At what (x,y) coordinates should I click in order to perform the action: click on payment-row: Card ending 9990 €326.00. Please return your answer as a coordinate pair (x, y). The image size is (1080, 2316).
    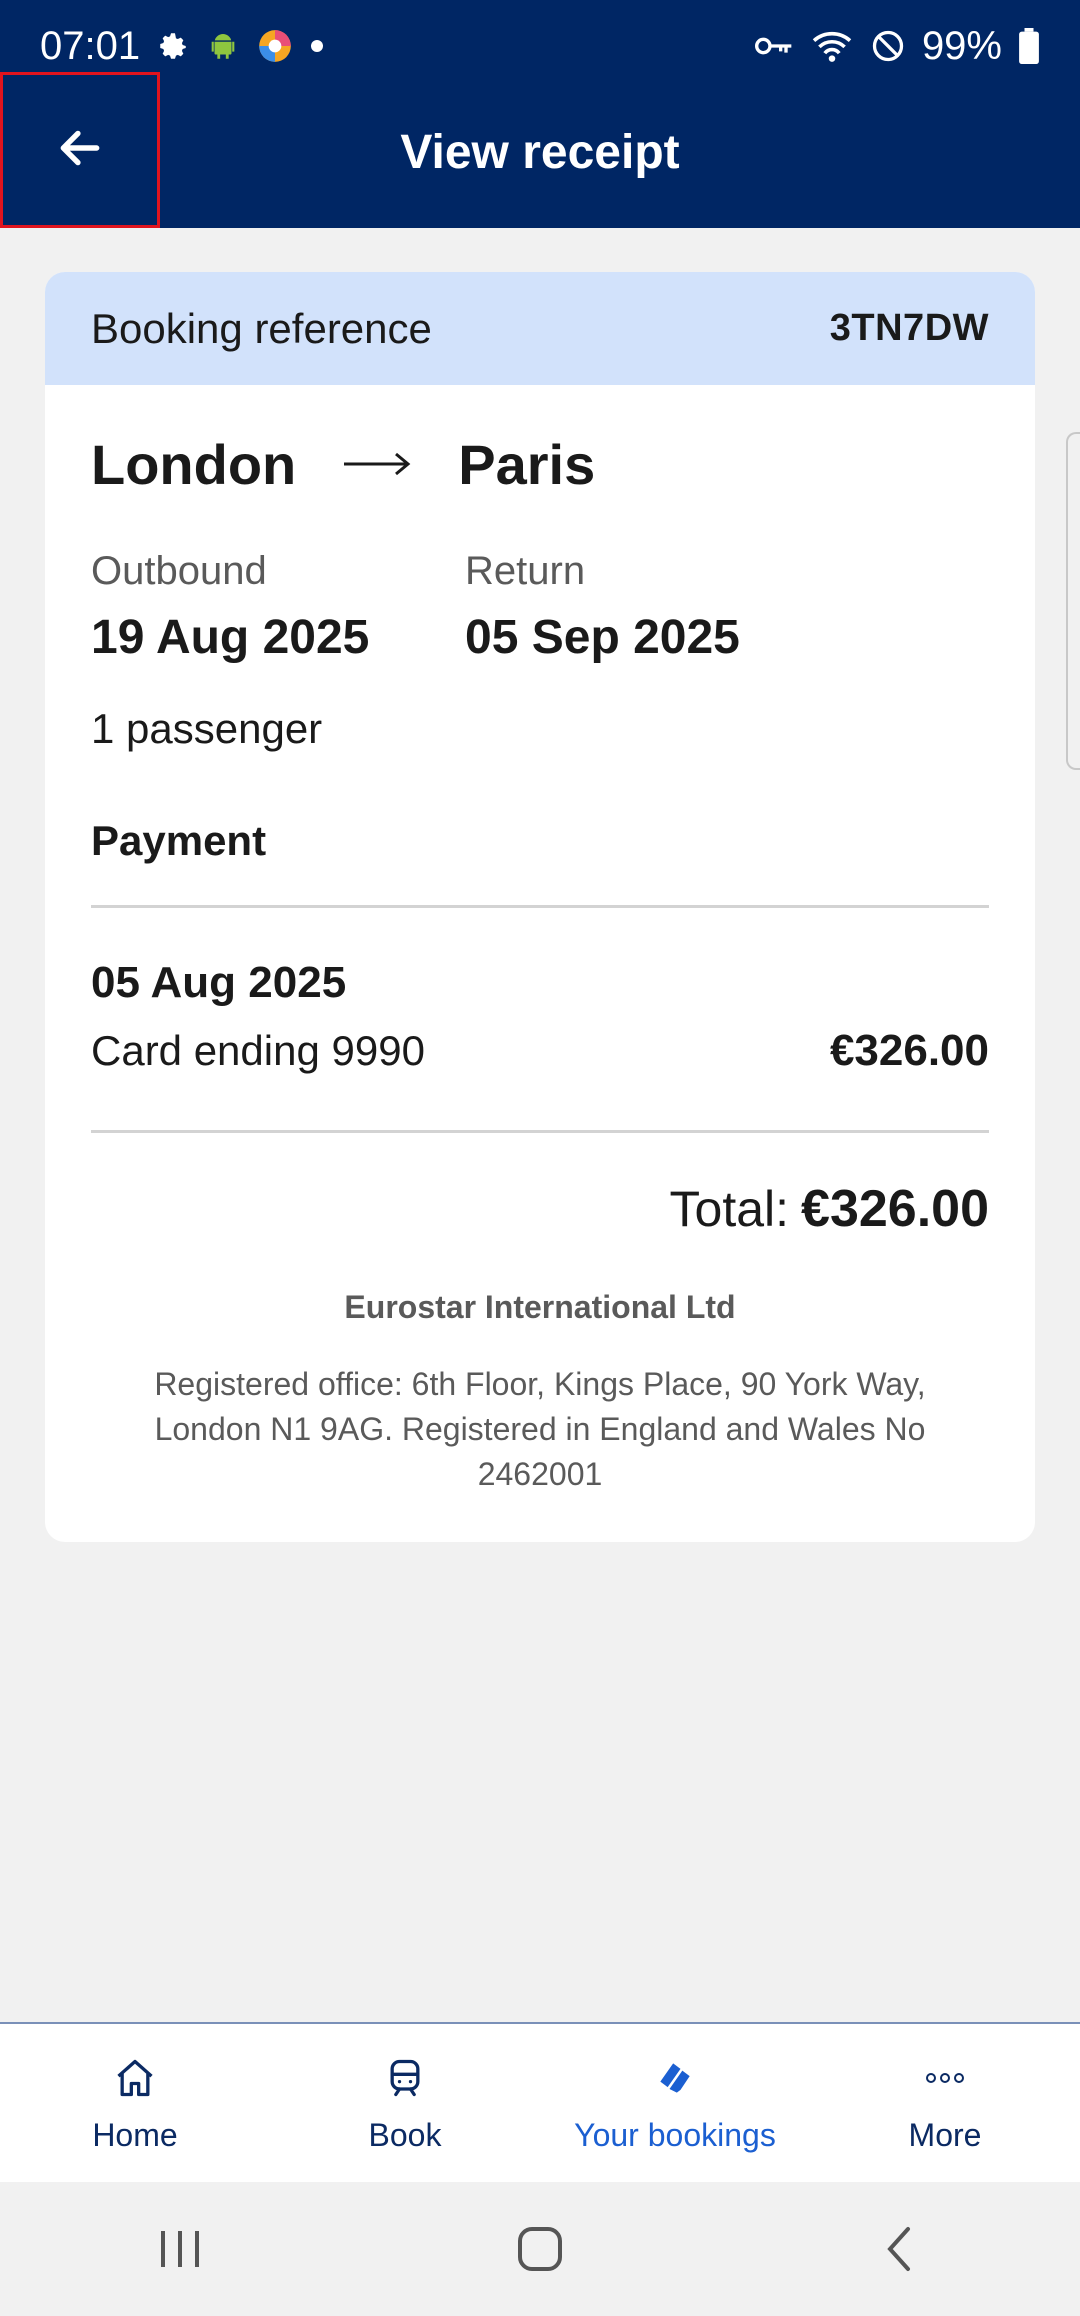
    Looking at the image, I should click on (540, 1051).